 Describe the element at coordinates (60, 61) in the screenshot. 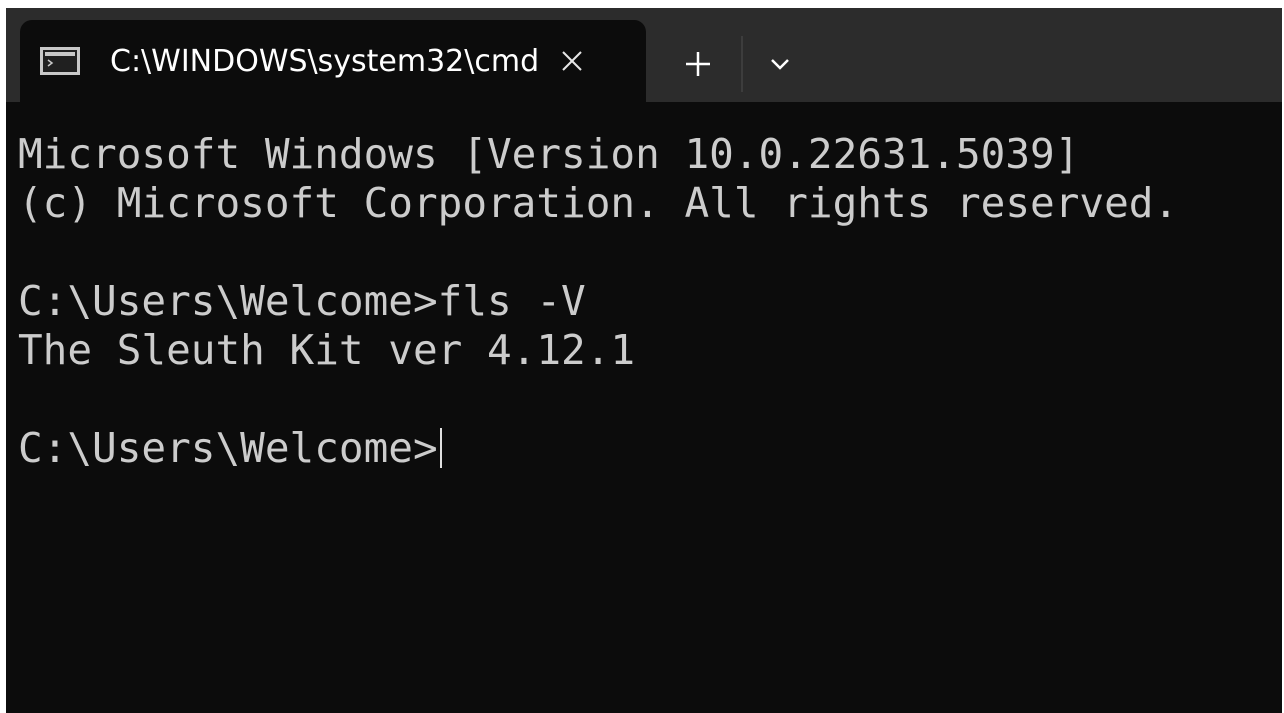

I see `command-prompt-icon` at that location.